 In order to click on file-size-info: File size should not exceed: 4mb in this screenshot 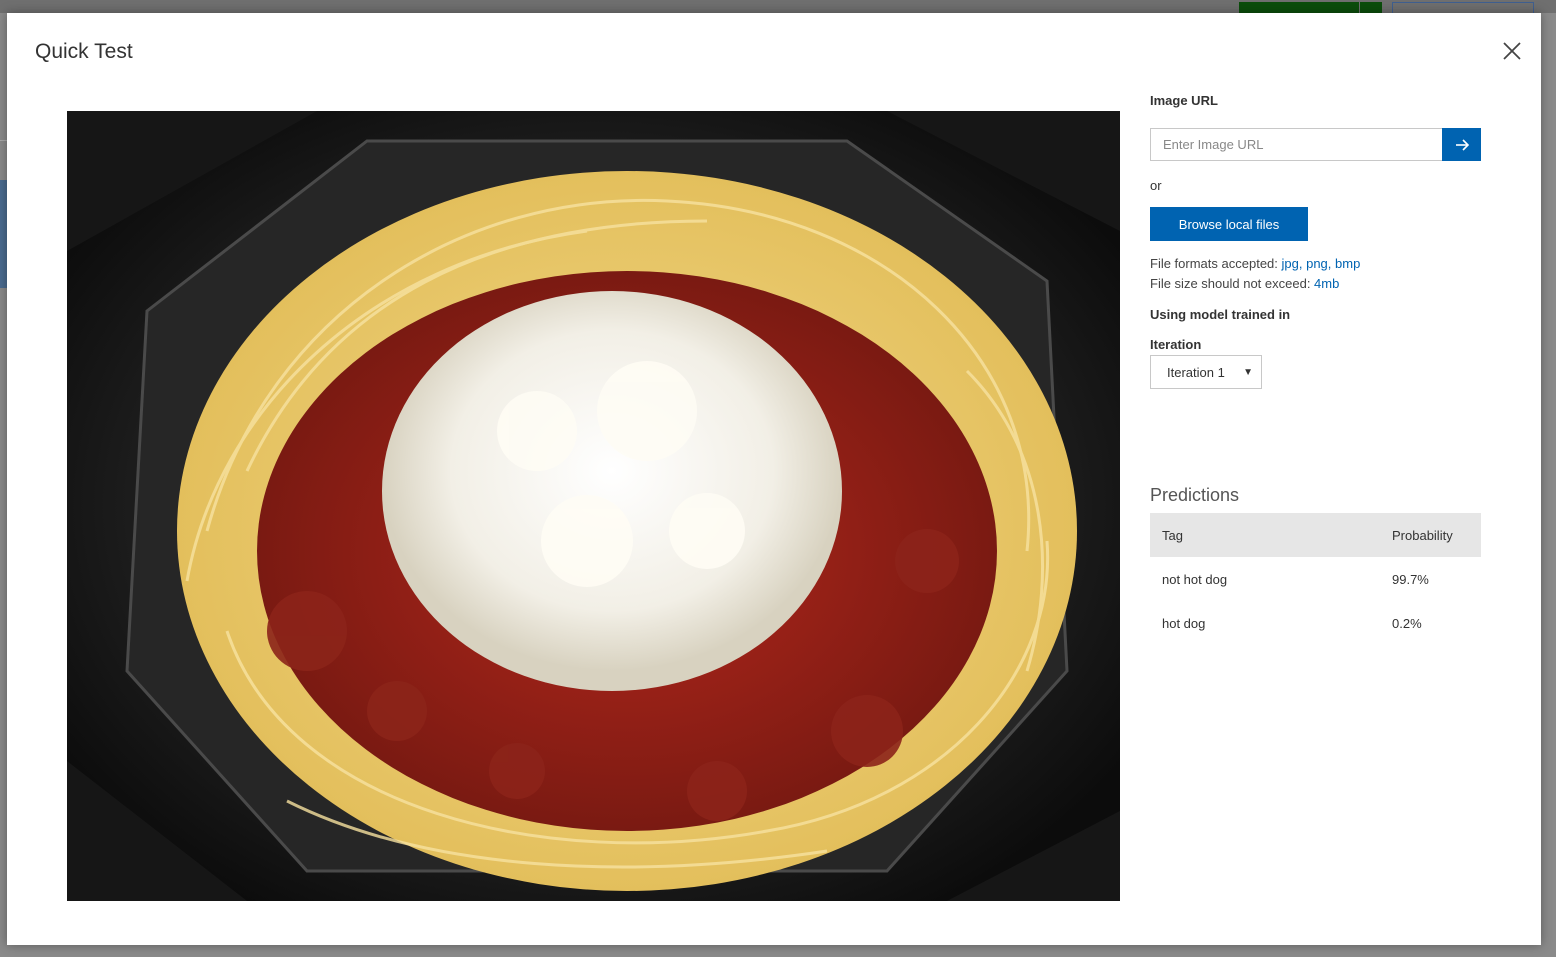, I will do `click(1244, 283)`.